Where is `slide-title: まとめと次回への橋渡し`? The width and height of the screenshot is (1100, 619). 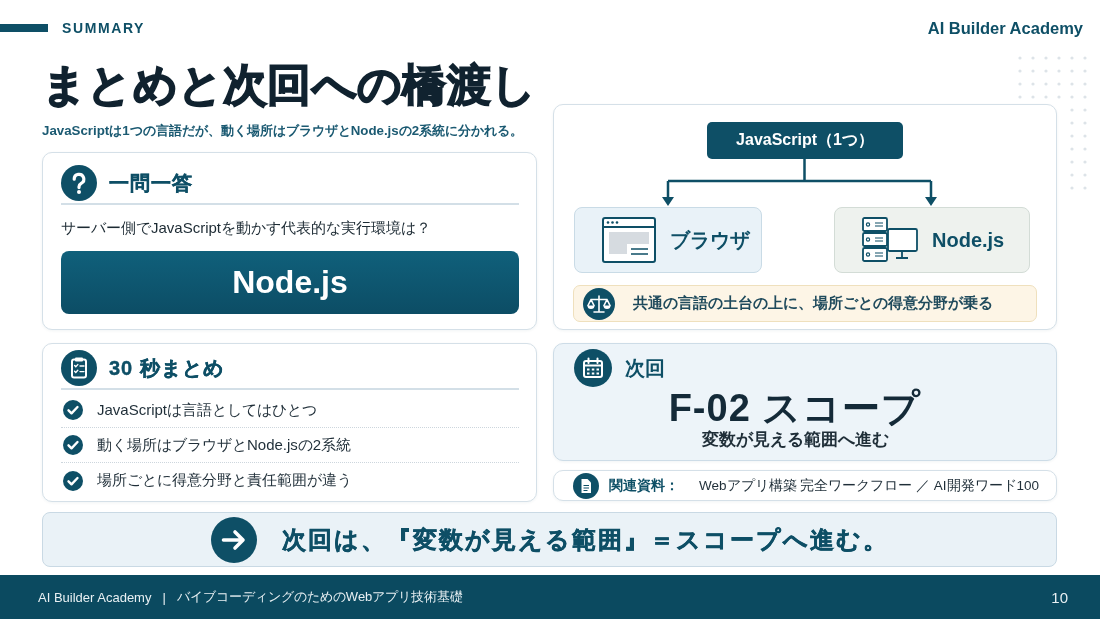
slide-title: まとめと次回への橋渡し is located at coordinates (289, 85).